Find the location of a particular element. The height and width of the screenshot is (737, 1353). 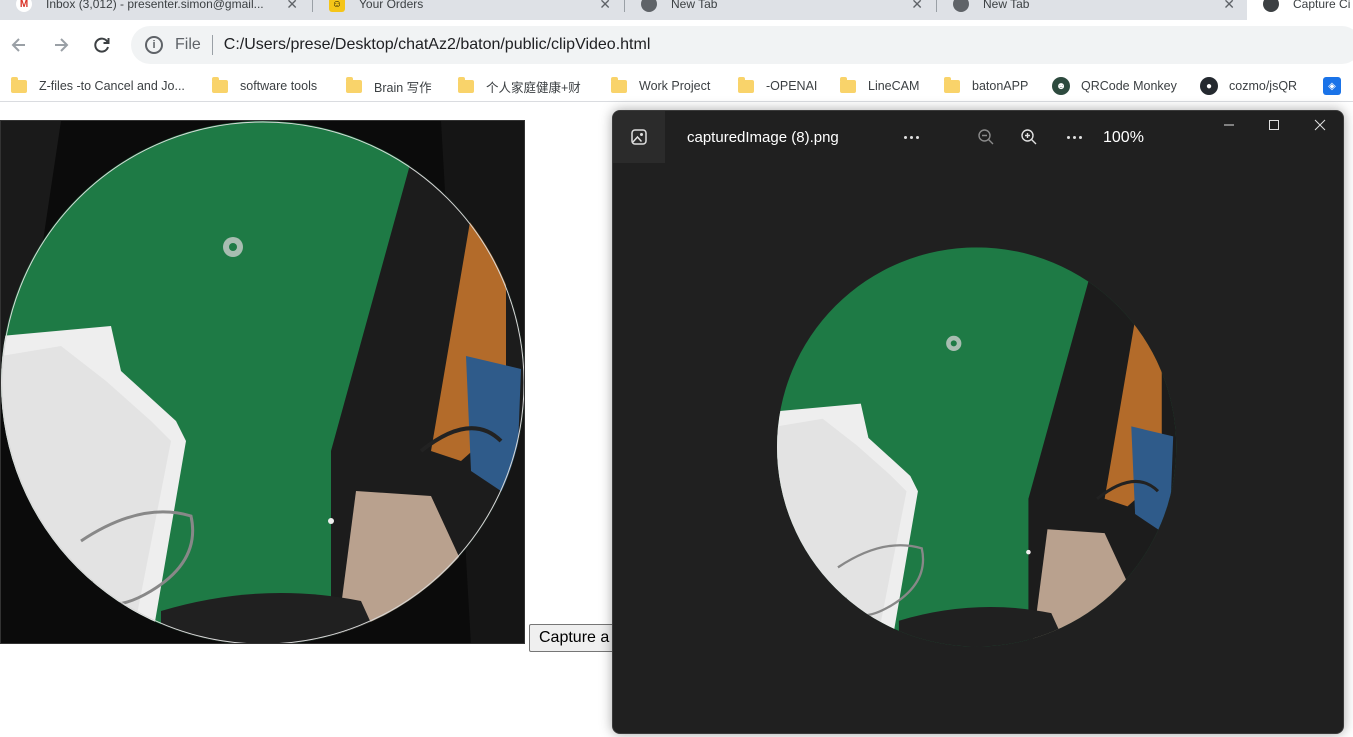

shop-icon: ☺ is located at coordinates (337, 6).